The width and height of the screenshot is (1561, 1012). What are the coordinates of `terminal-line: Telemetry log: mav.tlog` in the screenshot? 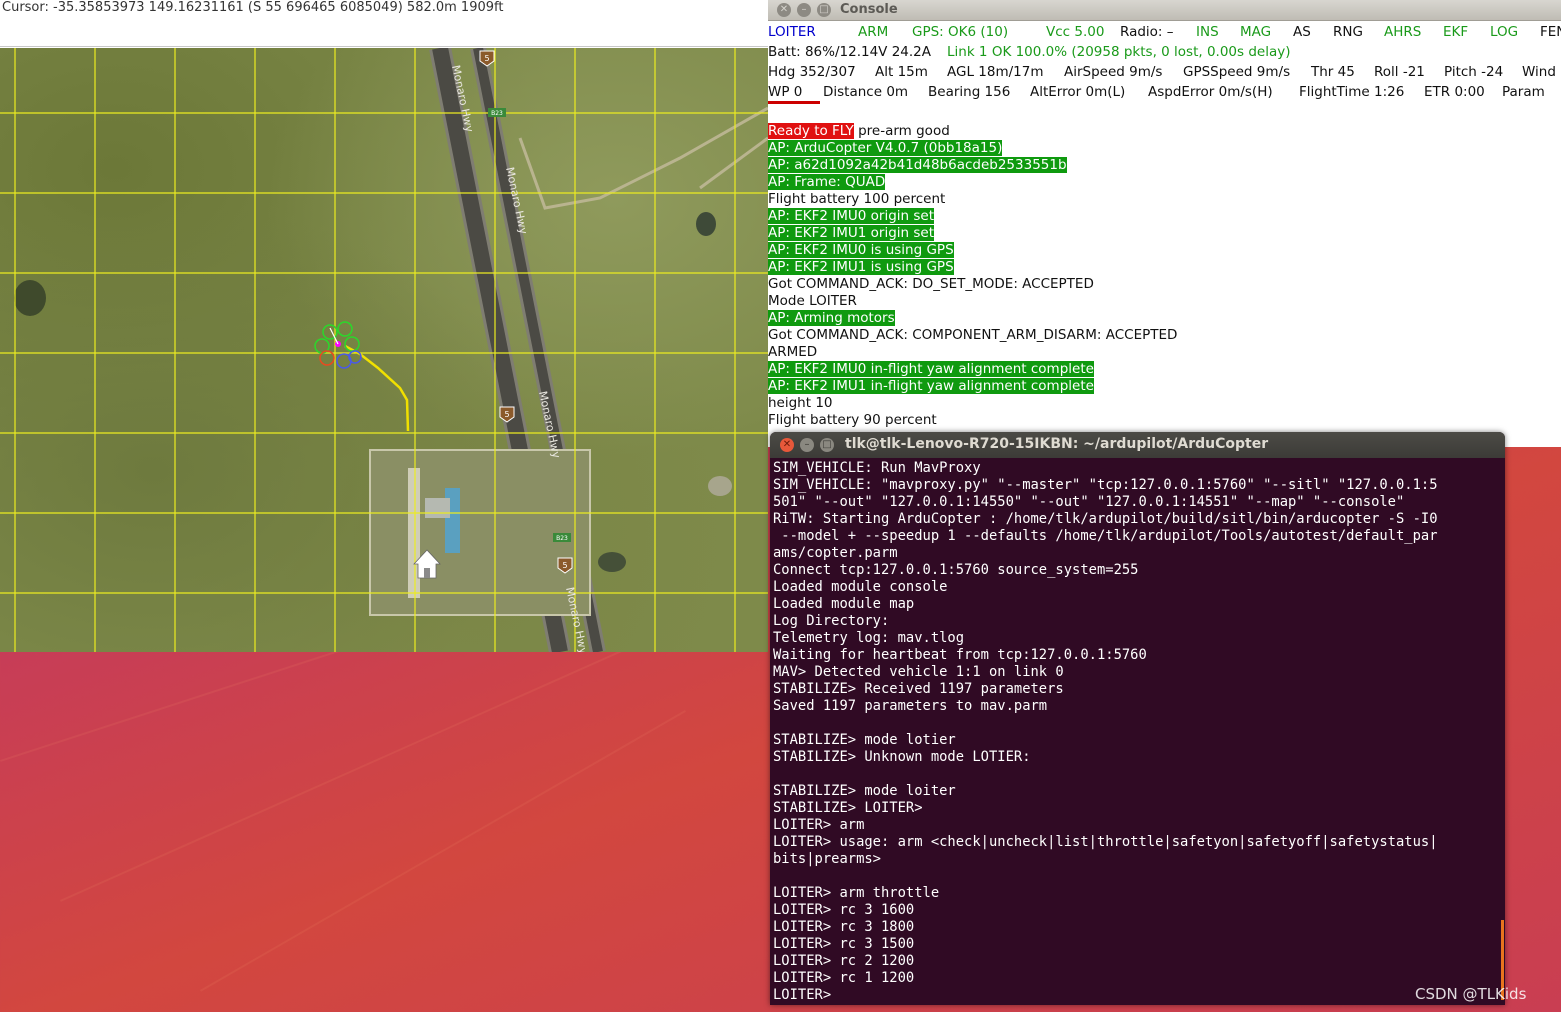 It's located at (869, 638).